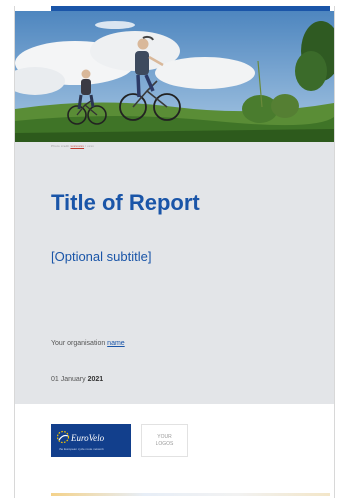 This screenshot has height=500, width=347. I want to click on footer-strip, so click(190, 494).